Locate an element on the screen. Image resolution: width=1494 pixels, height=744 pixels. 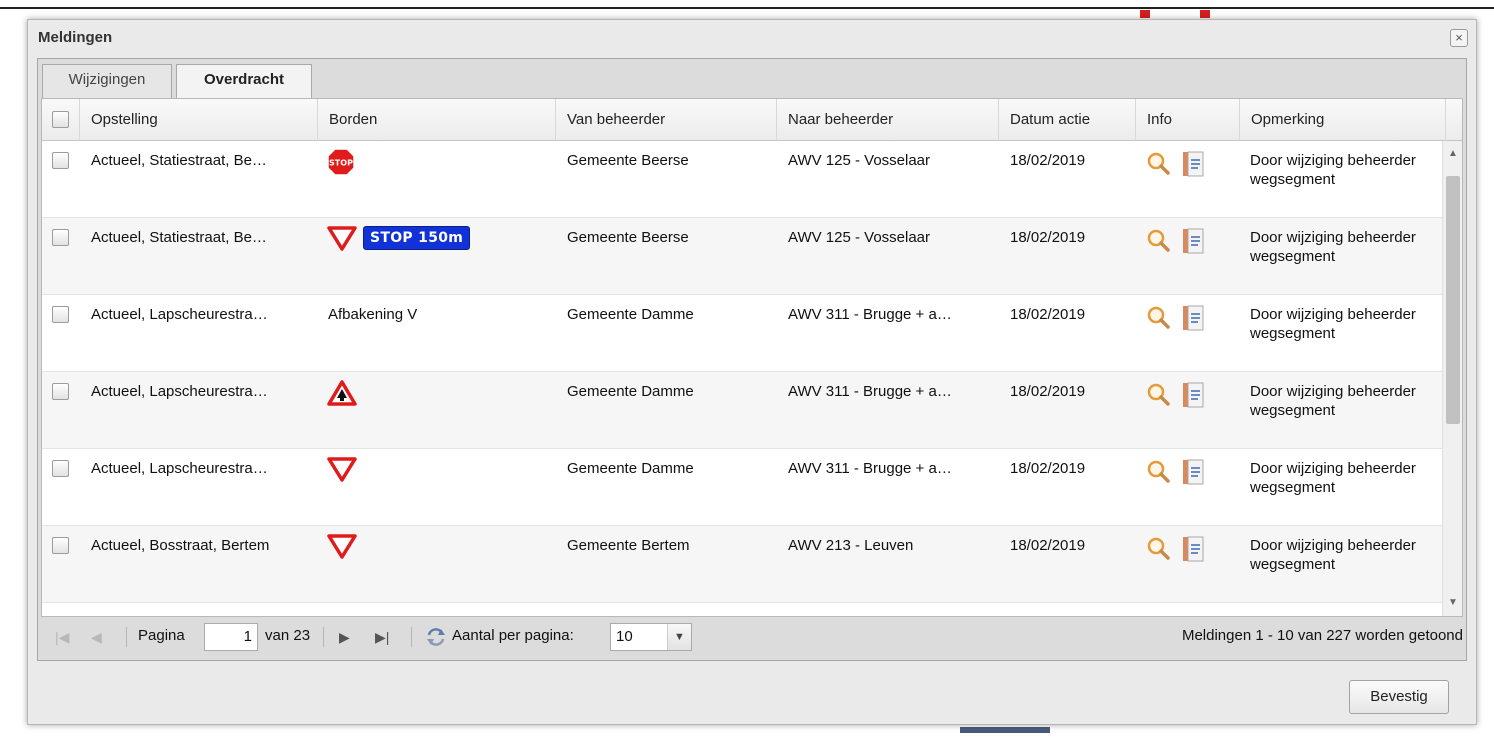
next-page-icon: ▶ is located at coordinates (344, 637).